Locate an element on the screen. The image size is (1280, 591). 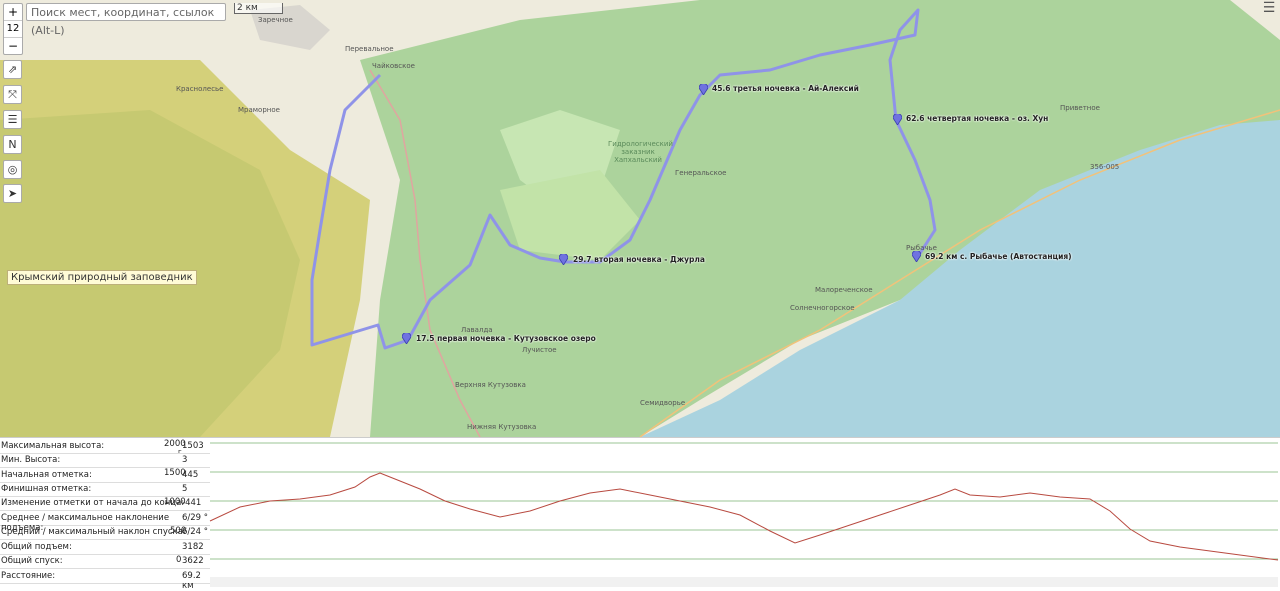
place-label: Приветное is located at coordinates (1080, 108).